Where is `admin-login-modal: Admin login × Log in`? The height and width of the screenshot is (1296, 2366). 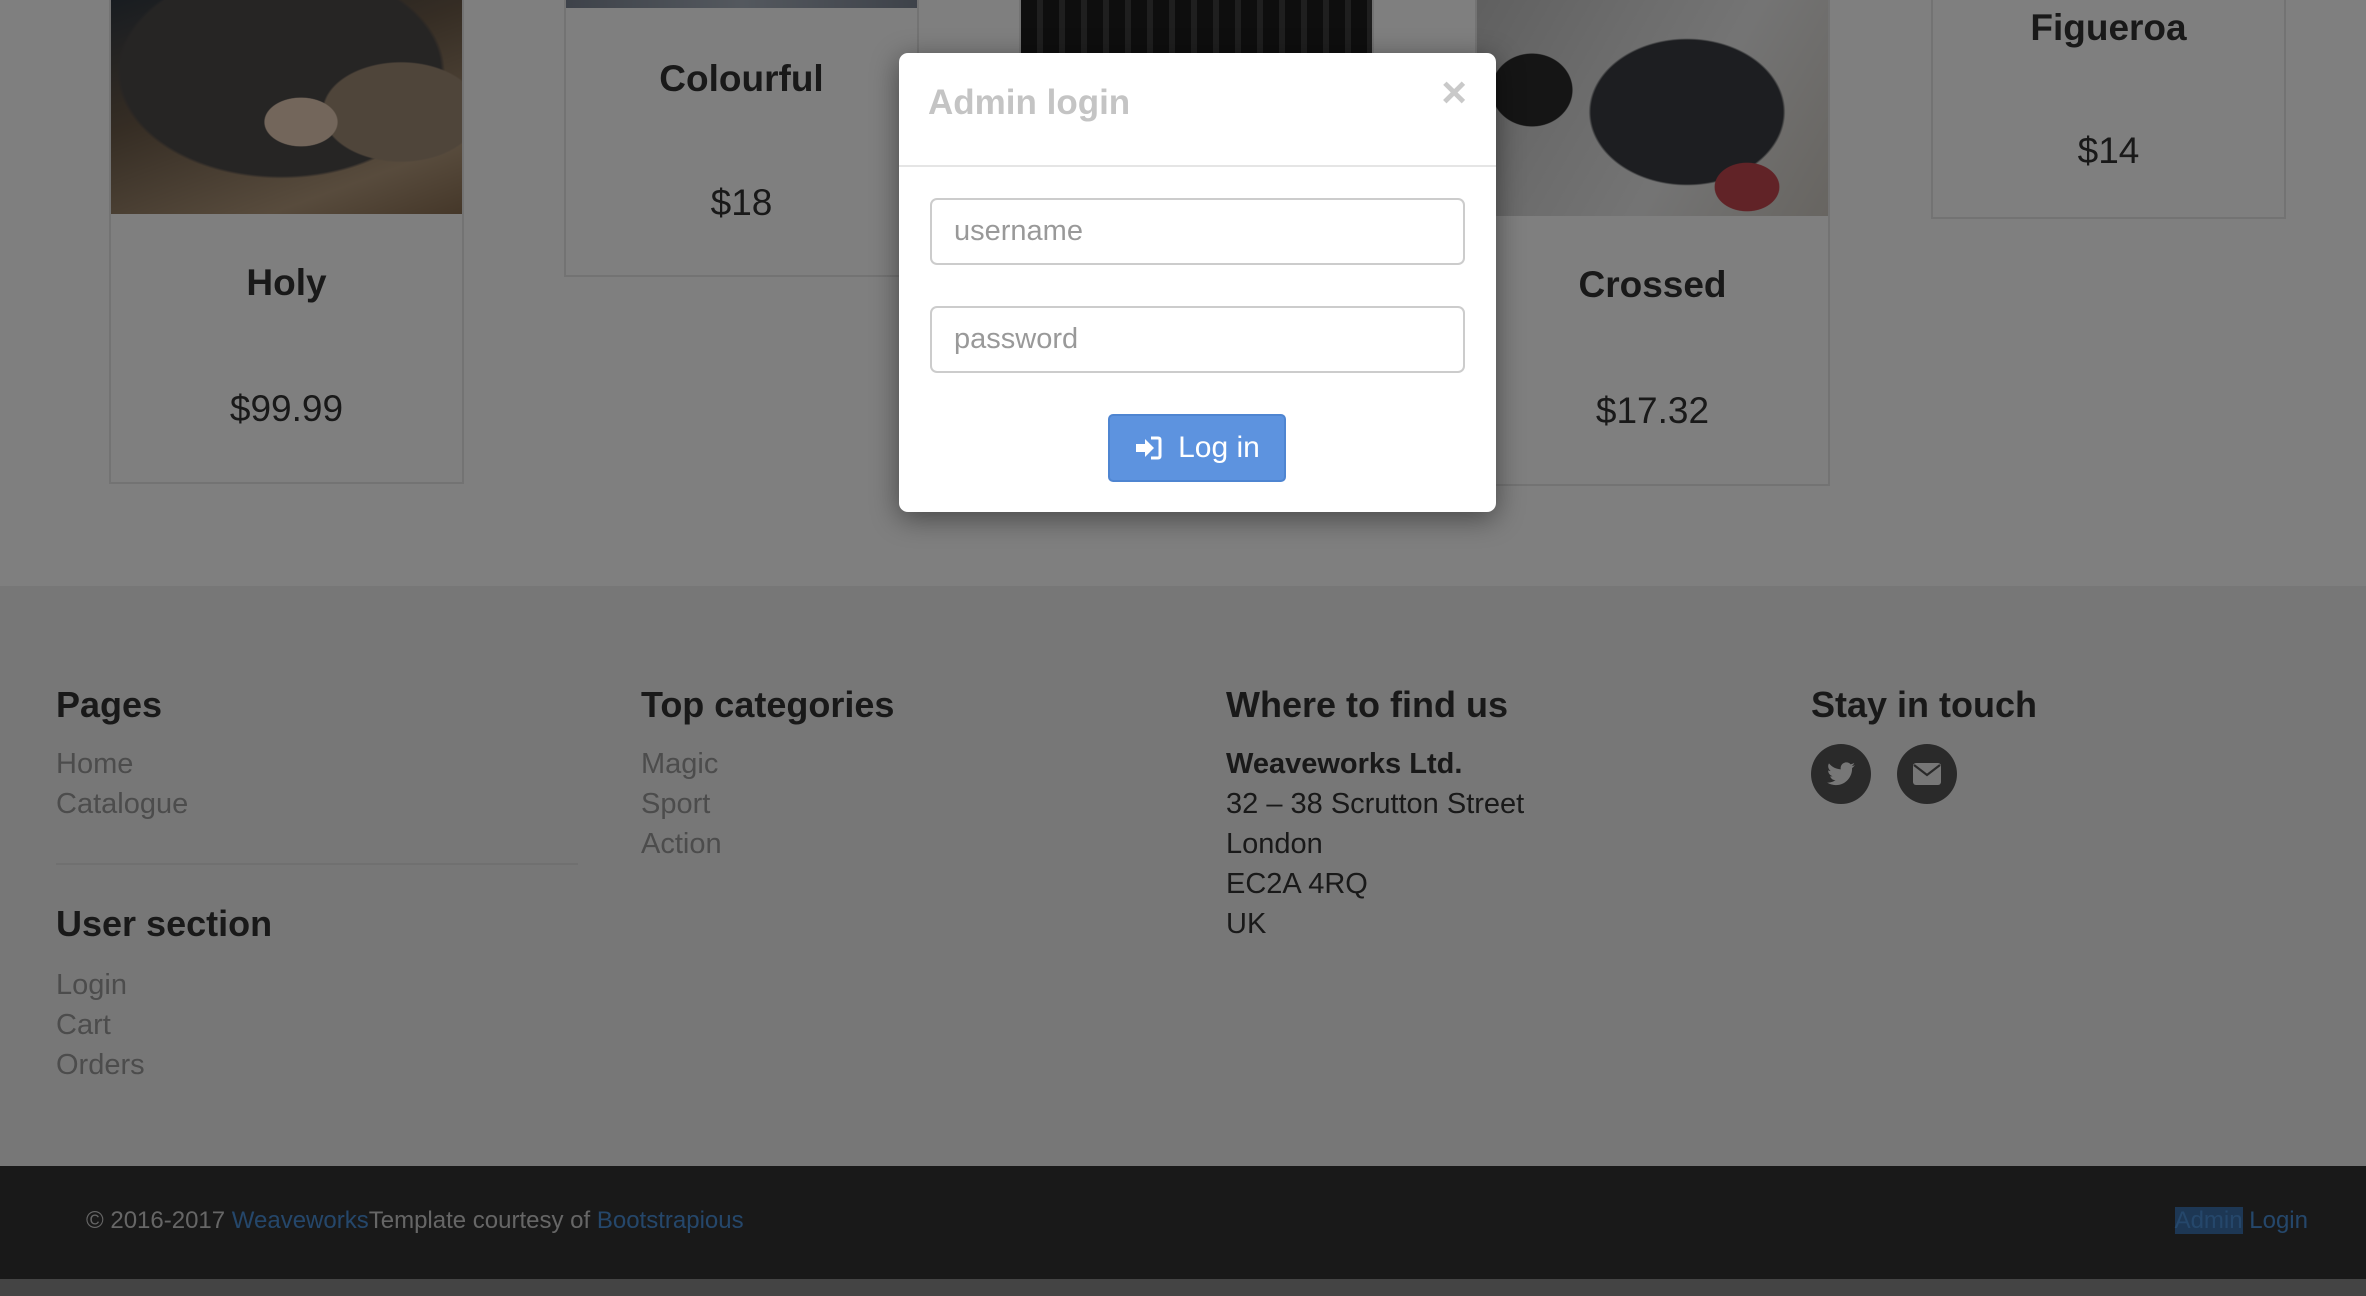
admin-login-modal: Admin login × Log in is located at coordinates (1197, 282).